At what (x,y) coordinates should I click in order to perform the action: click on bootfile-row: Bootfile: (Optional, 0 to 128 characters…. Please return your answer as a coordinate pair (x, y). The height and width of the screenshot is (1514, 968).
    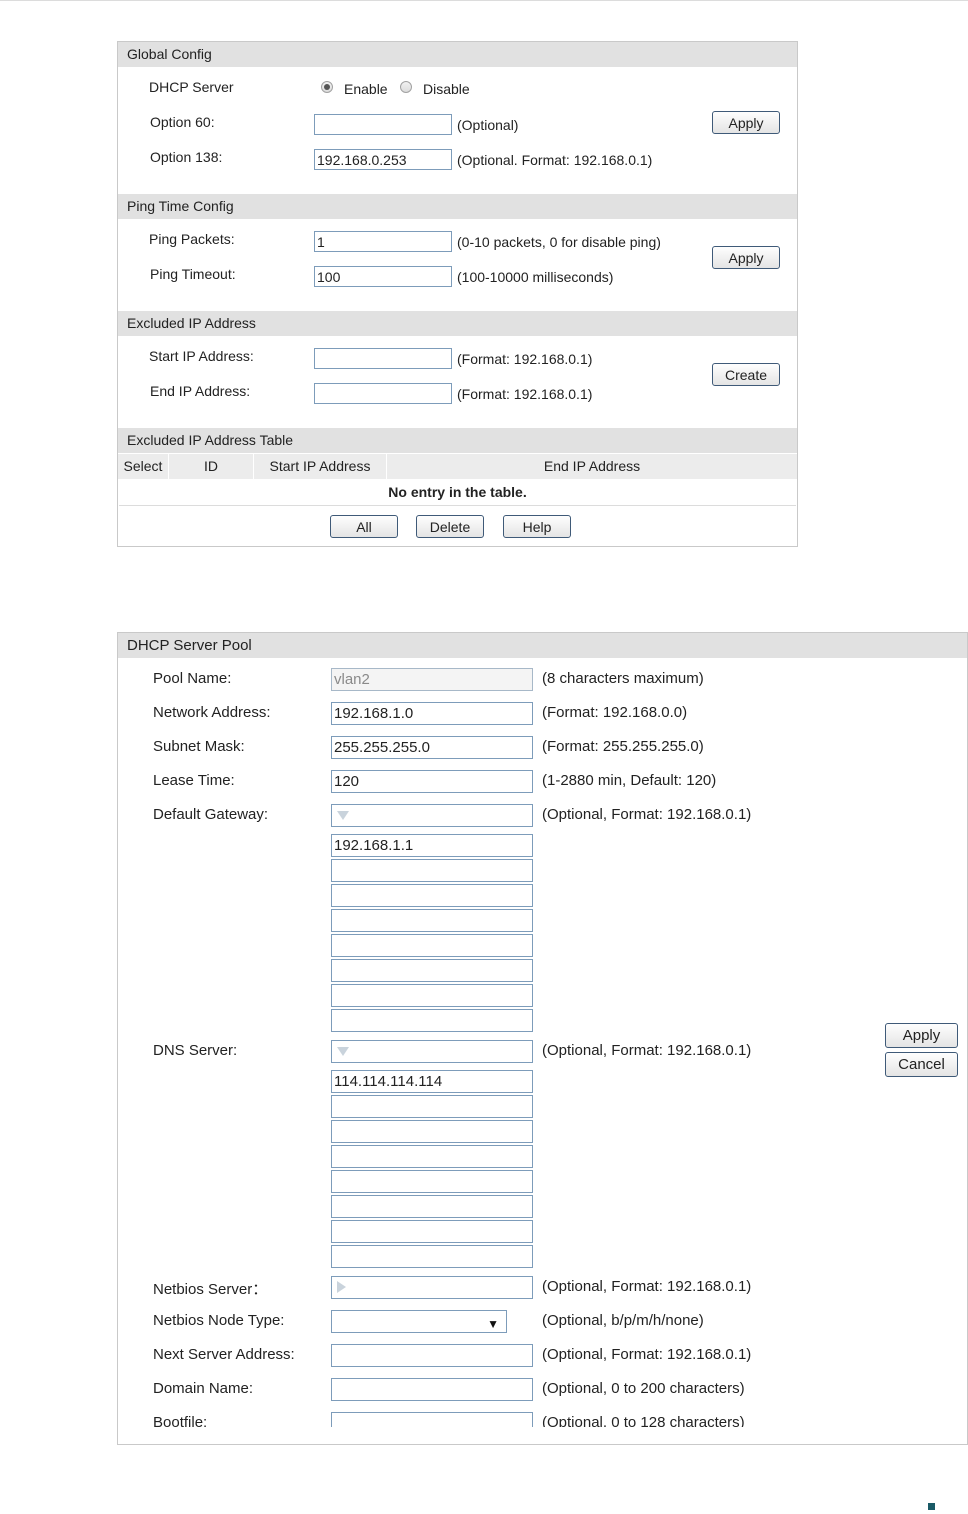
    Looking at the image, I should click on (542, 1419).